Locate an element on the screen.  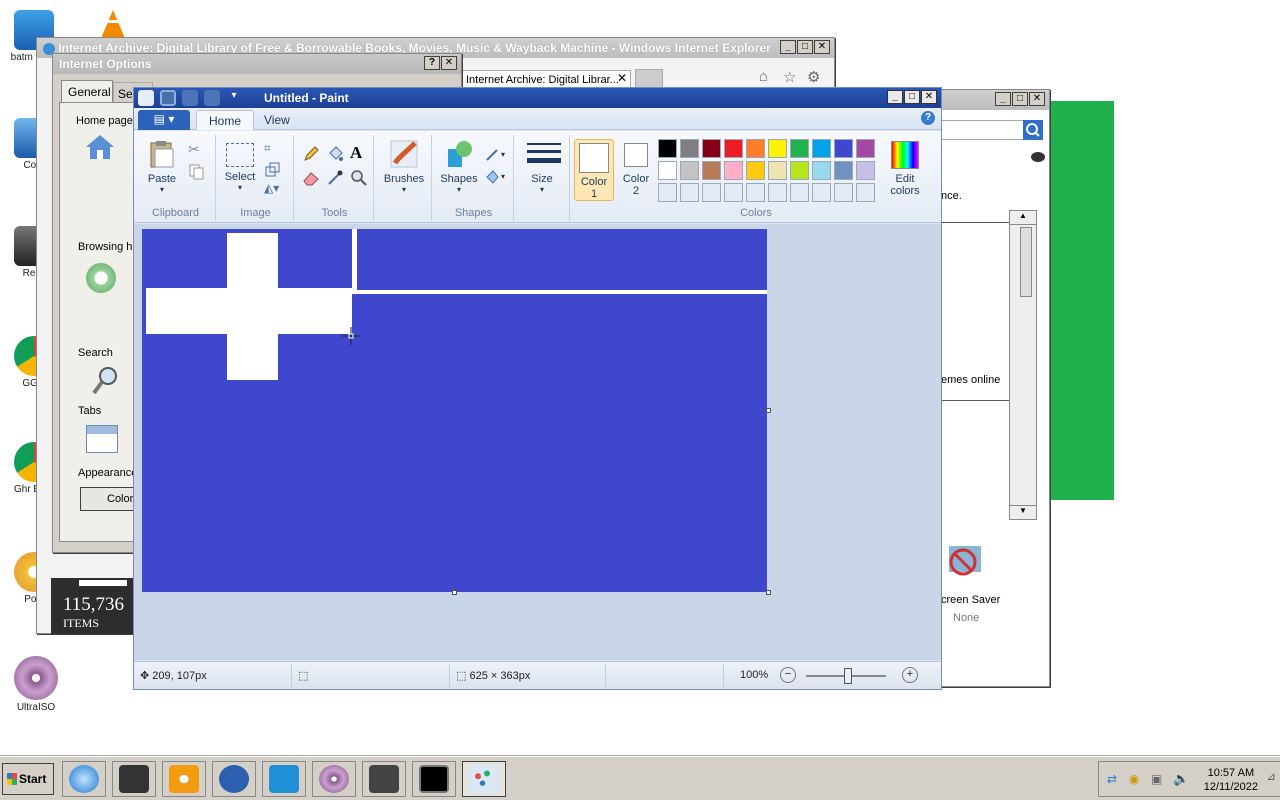
vlc-icon is located at coordinates (113, 24).